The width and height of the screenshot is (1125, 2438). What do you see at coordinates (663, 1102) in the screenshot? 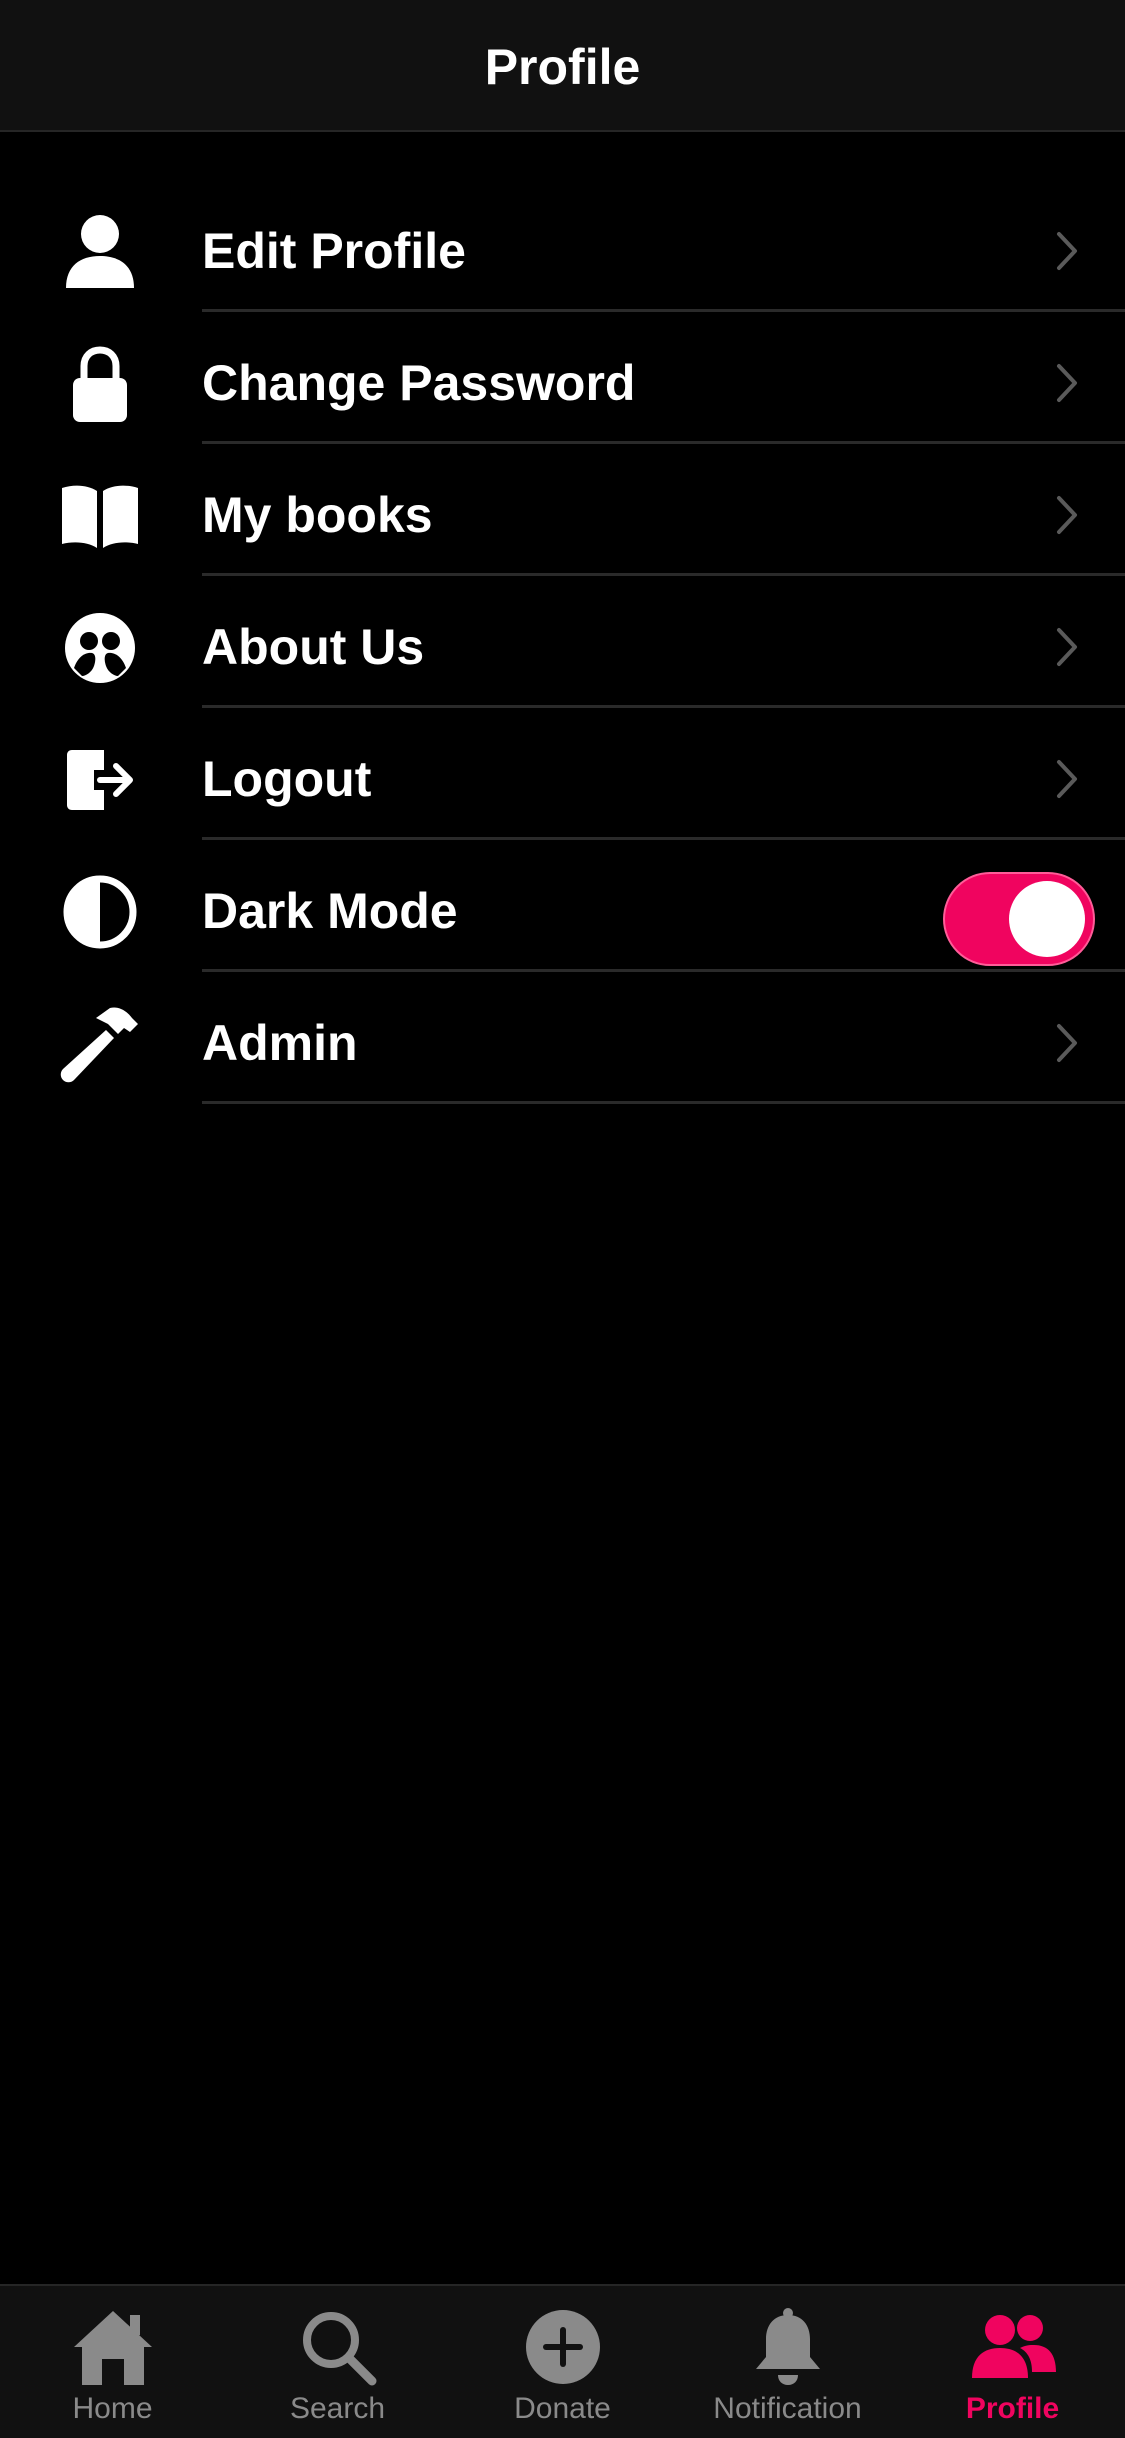
I see `divider` at bounding box center [663, 1102].